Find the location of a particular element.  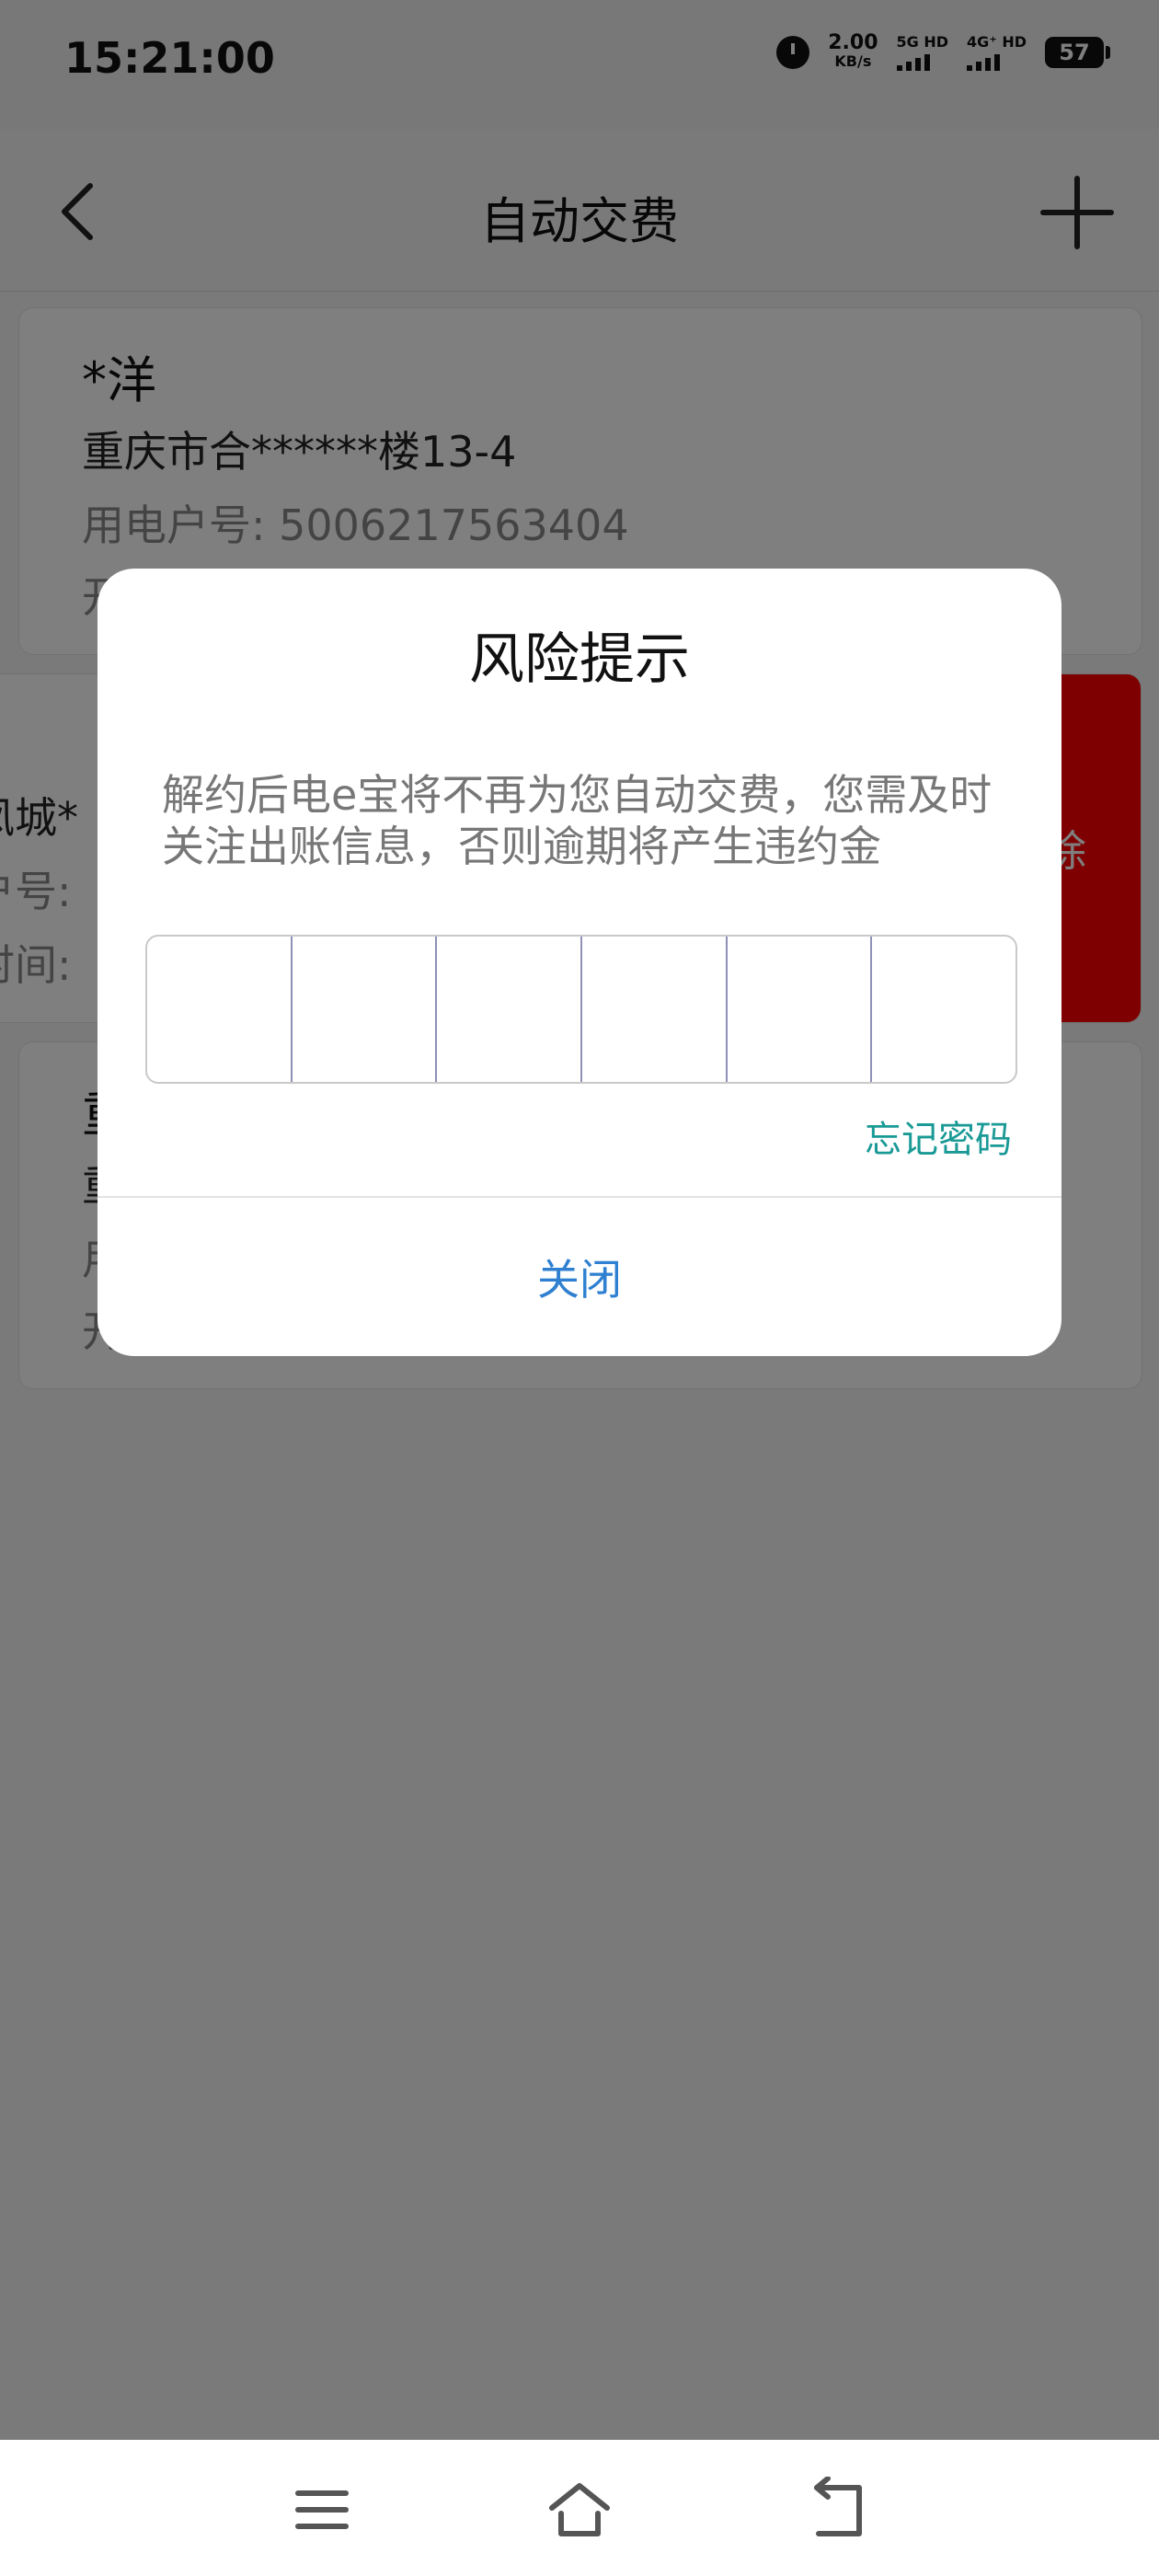

dialog-title: 风险提示 is located at coordinates (579, 659).